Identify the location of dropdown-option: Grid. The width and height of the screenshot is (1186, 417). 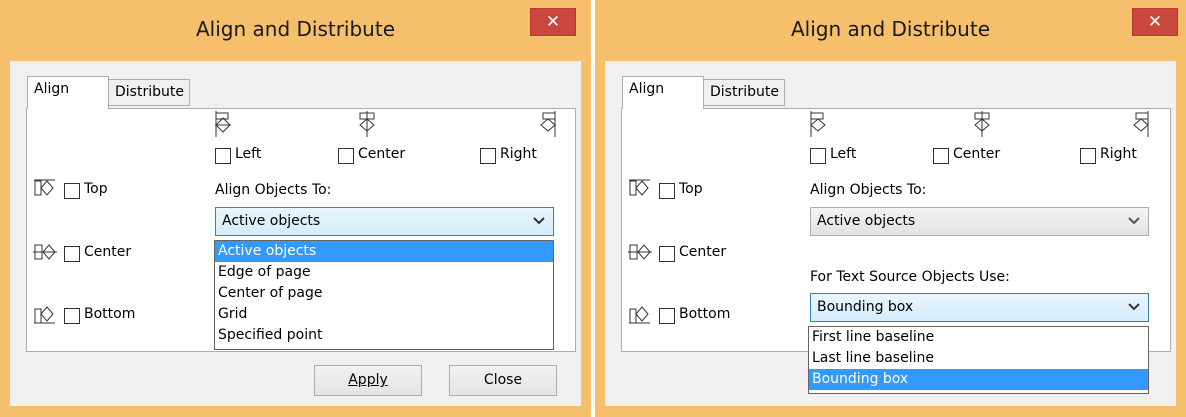
(384, 314).